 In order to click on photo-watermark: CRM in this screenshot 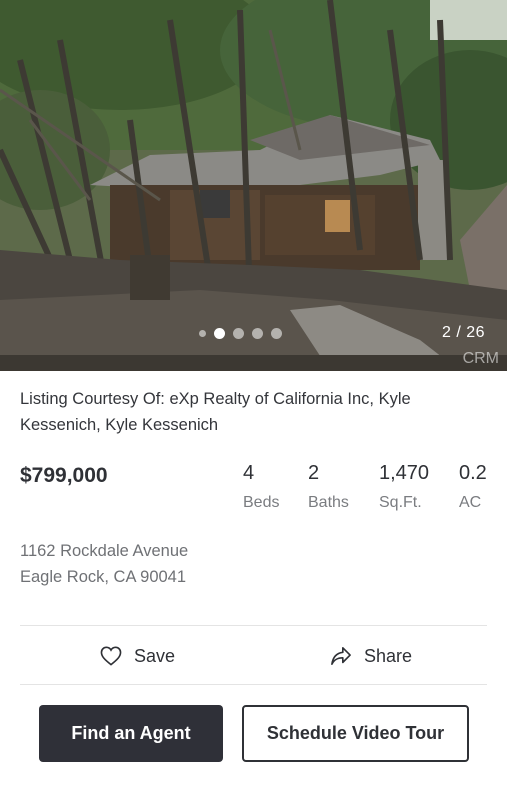, I will do `click(480, 358)`.